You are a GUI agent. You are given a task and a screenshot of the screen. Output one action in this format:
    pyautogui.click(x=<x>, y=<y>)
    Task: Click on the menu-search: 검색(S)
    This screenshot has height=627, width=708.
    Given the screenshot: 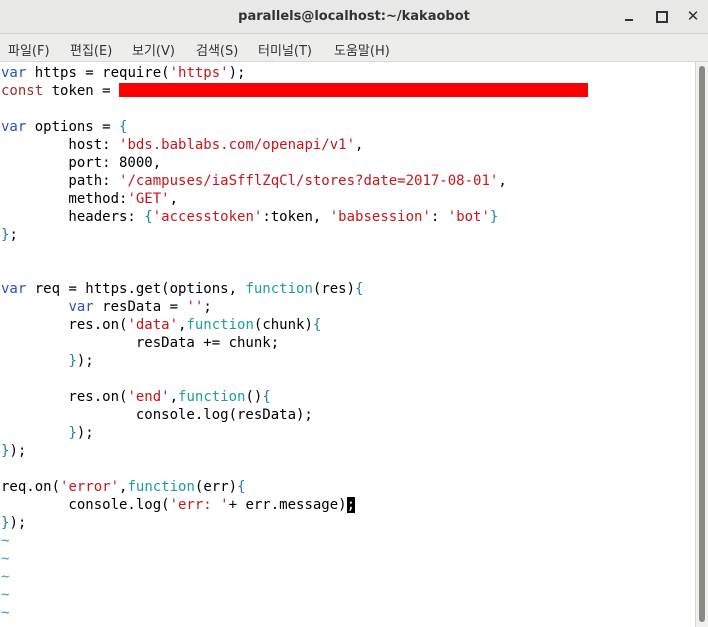 What is the action you would take?
    pyautogui.click(x=217, y=49)
    